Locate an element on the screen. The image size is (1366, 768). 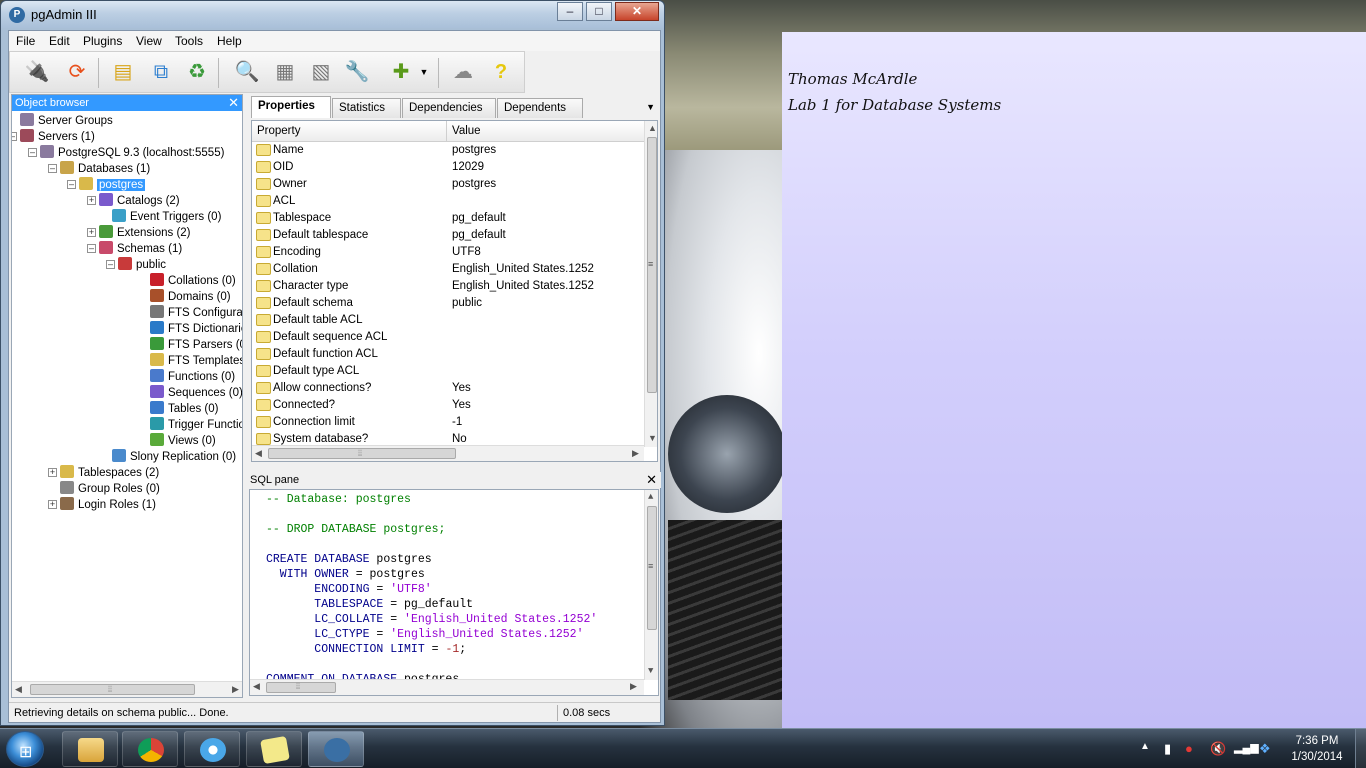
title-bar: P pgAdmin III – □ ✕ is located at coordinates (332, 14).